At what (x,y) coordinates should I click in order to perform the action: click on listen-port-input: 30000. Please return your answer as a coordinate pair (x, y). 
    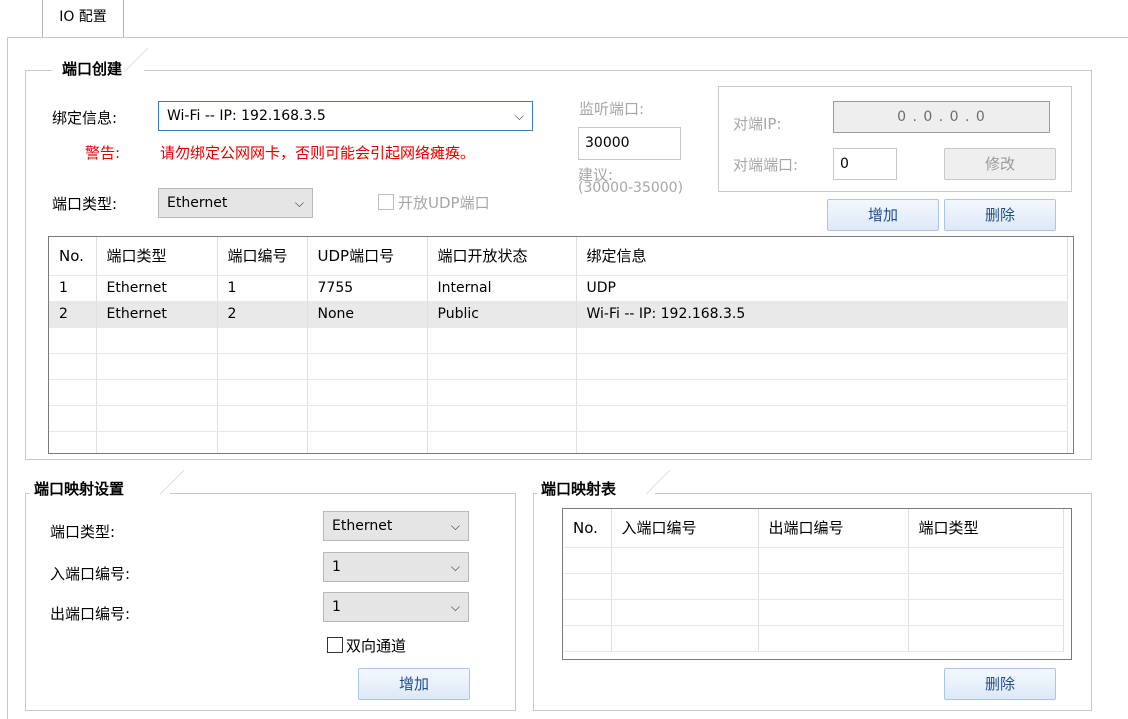
    Looking at the image, I should click on (629, 143).